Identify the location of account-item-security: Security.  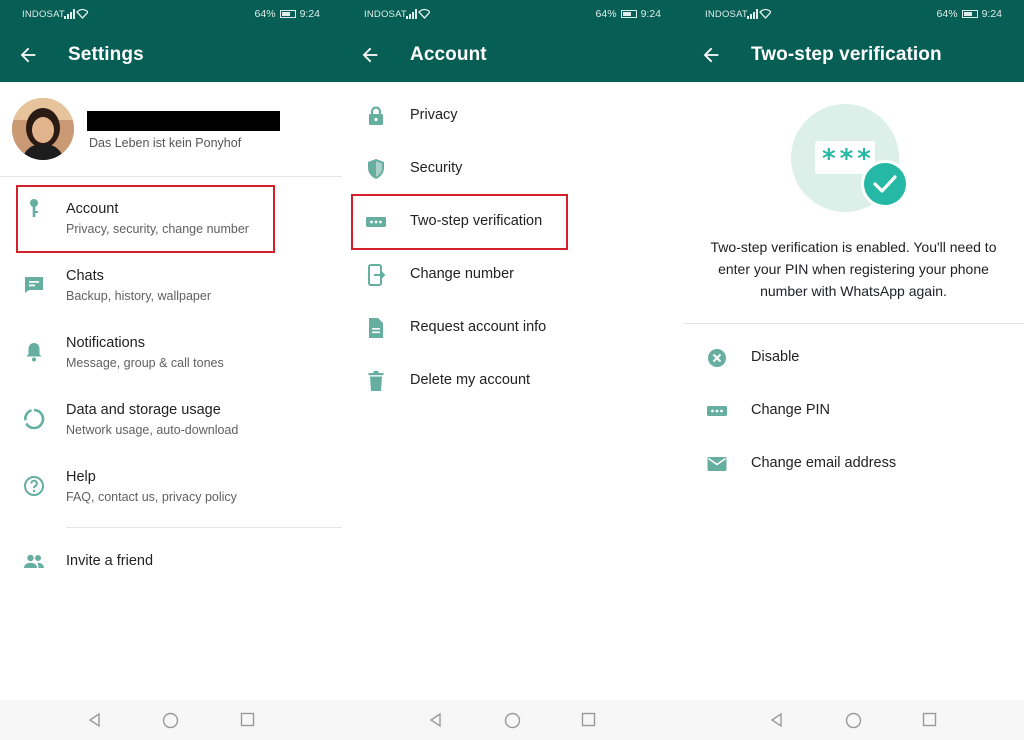
(512, 169).